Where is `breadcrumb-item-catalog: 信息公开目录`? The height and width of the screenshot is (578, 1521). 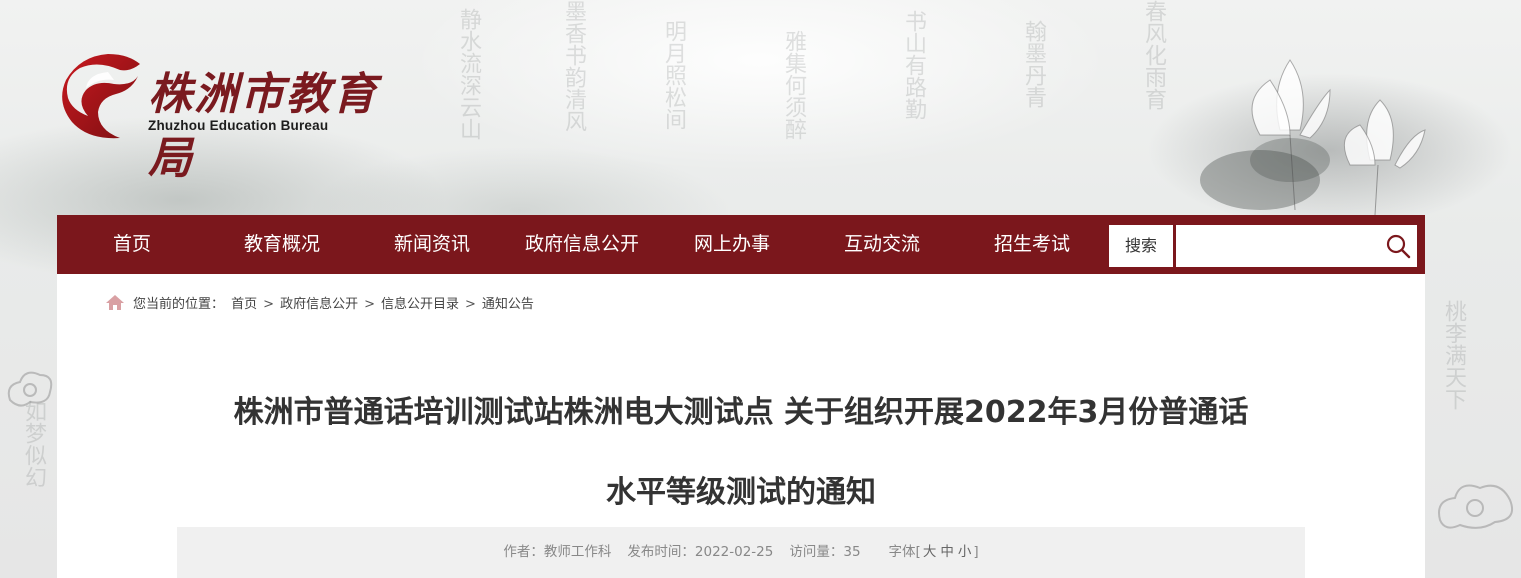 breadcrumb-item-catalog: 信息公开目录 is located at coordinates (420, 304).